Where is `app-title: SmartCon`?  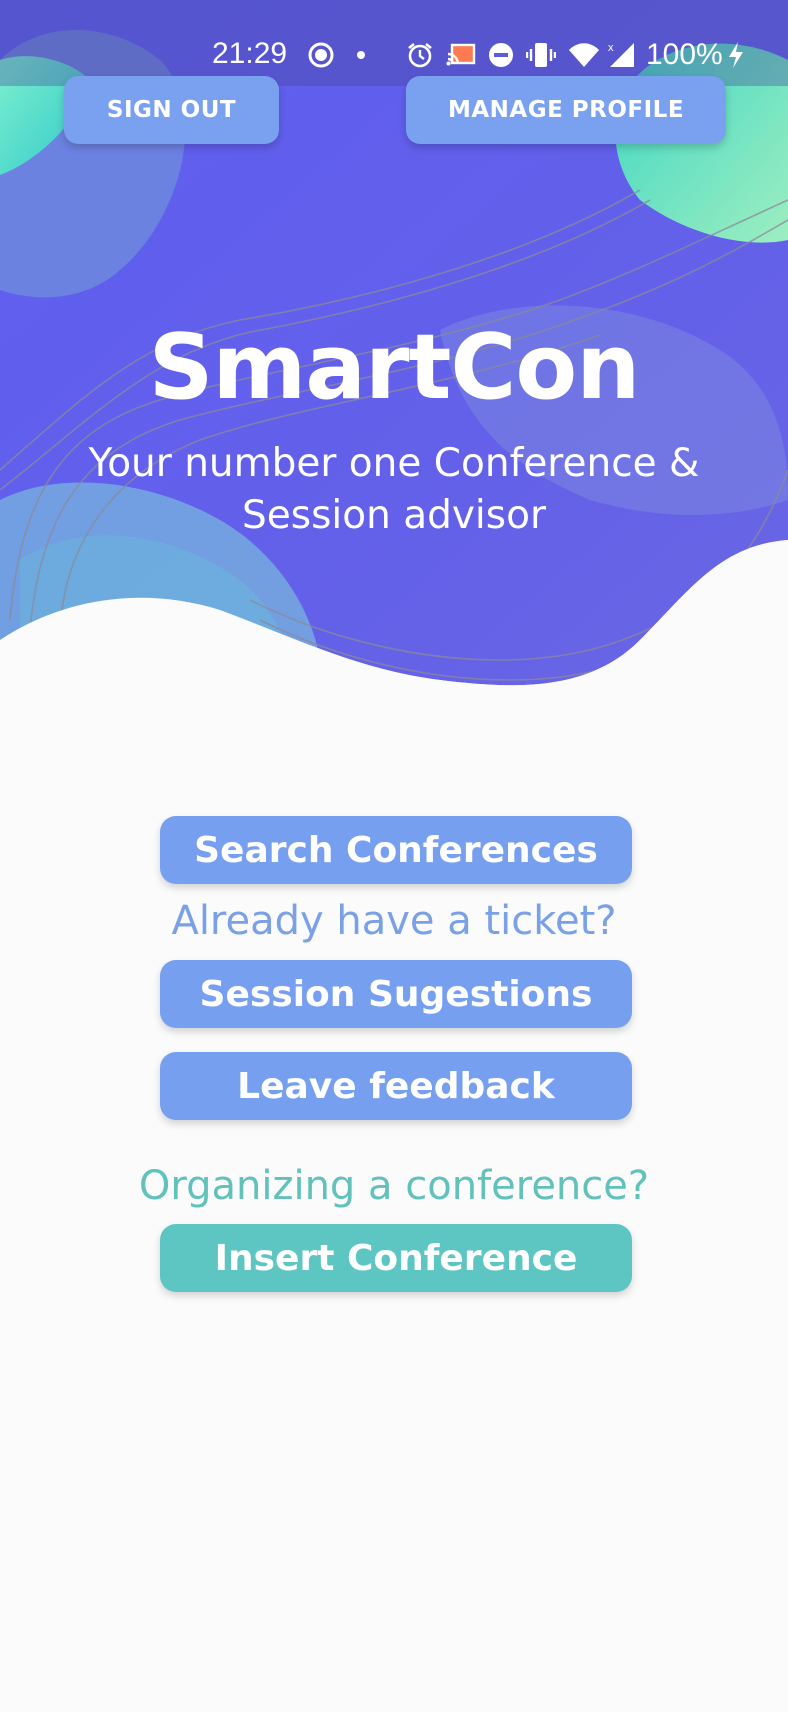 app-title: SmartCon is located at coordinates (394, 367).